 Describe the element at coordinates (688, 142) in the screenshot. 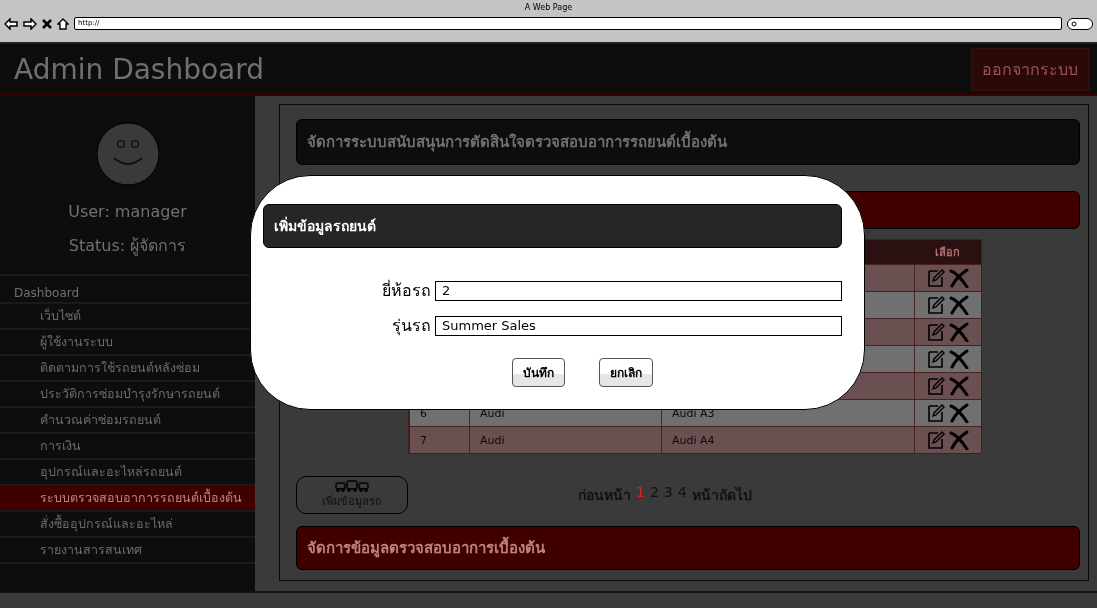

I see `section-title: จัดการระบบสนับสนุนการตัดสินใจตรวจสอบอาการรถยนต์เบื้องต้น` at that location.